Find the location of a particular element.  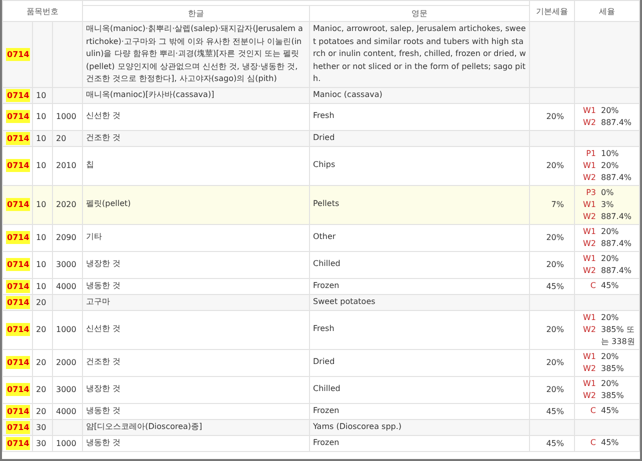

korean-description: 얌[디오스코레아(Dioscorea)종] is located at coordinates (145, 426).